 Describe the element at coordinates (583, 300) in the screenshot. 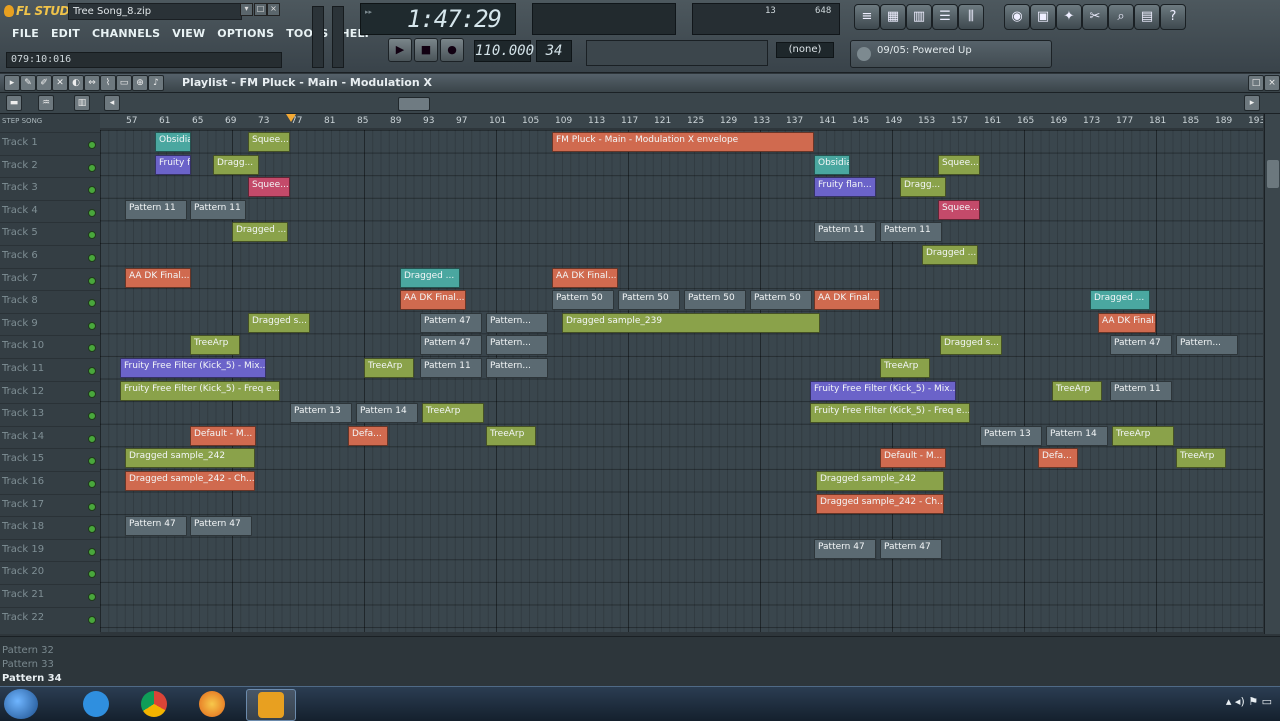

I see `playlist-clip: Pattern 50` at that location.